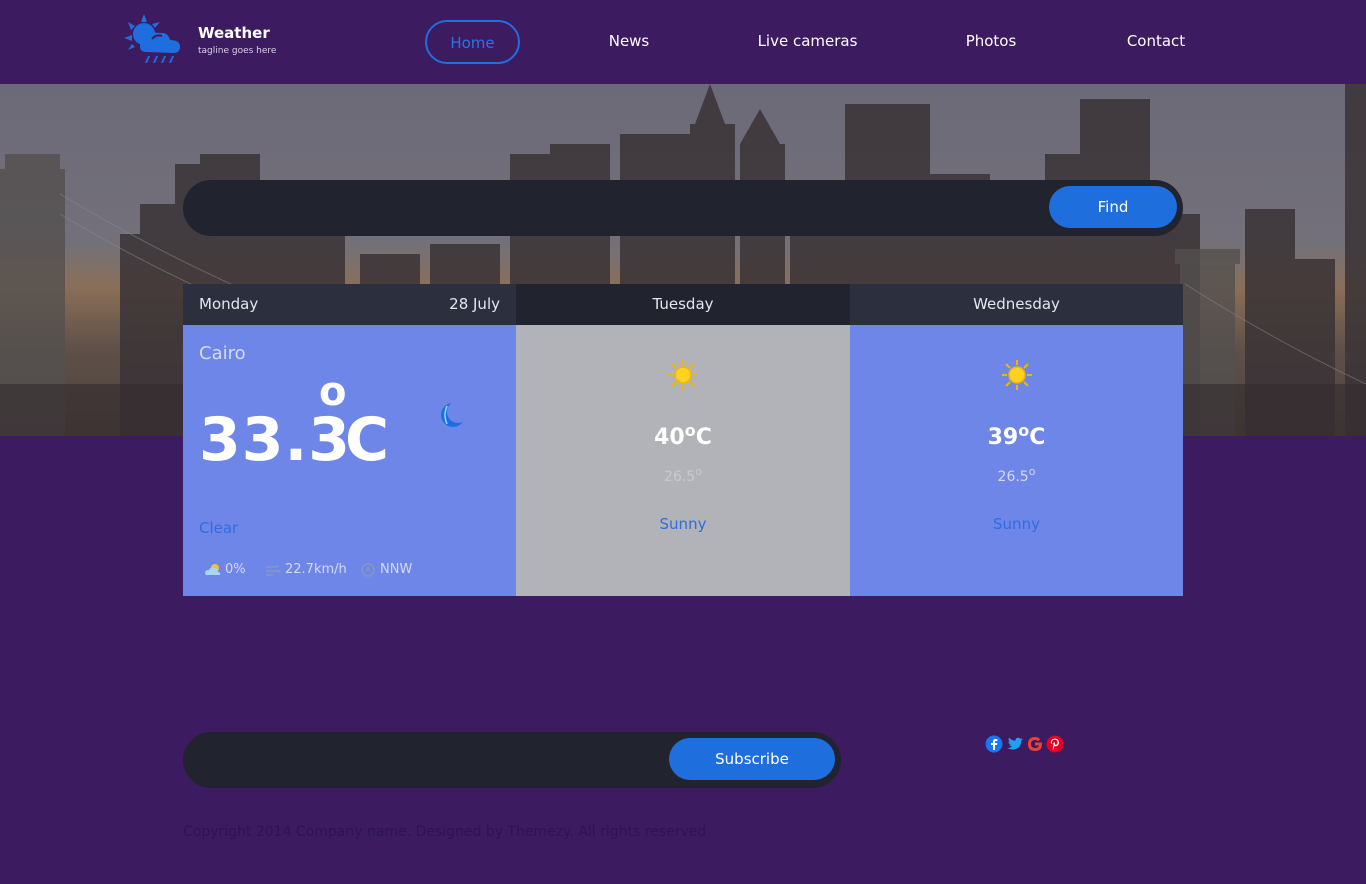 This screenshot has width=1366, height=884. What do you see at coordinates (222, 353) in the screenshot?
I see `city-name: Cairo` at bounding box center [222, 353].